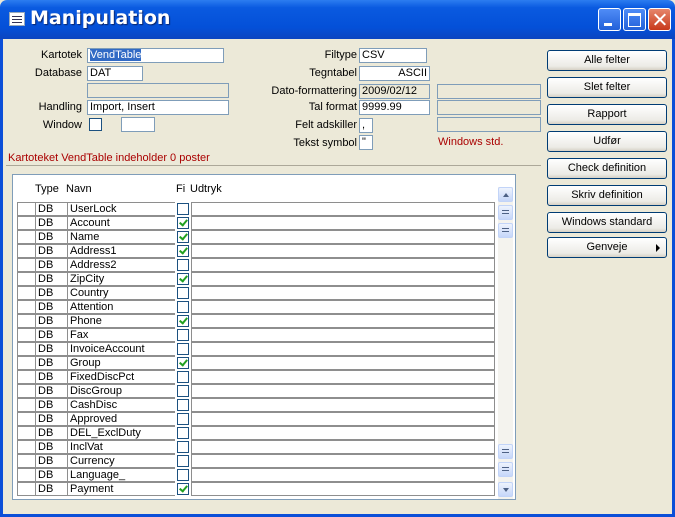  What do you see at coordinates (607, 222) in the screenshot?
I see `windows-standard-button: Windows standard` at bounding box center [607, 222].